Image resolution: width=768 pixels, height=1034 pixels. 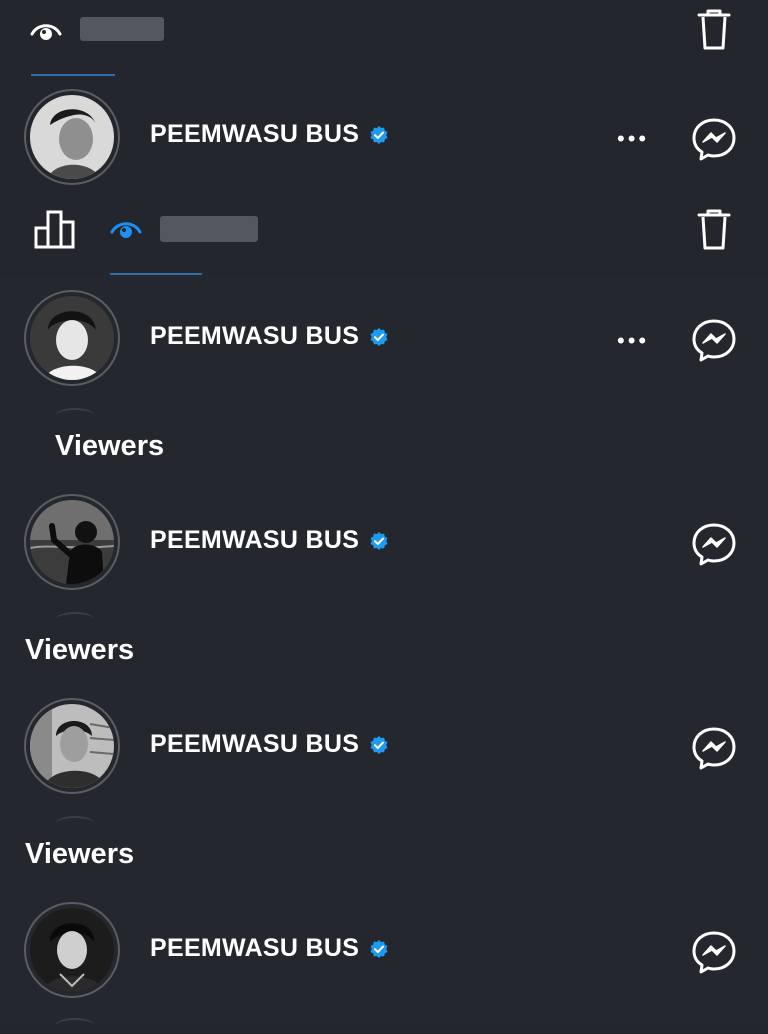 What do you see at coordinates (126, 230) in the screenshot?
I see `eye-icon-blue` at bounding box center [126, 230].